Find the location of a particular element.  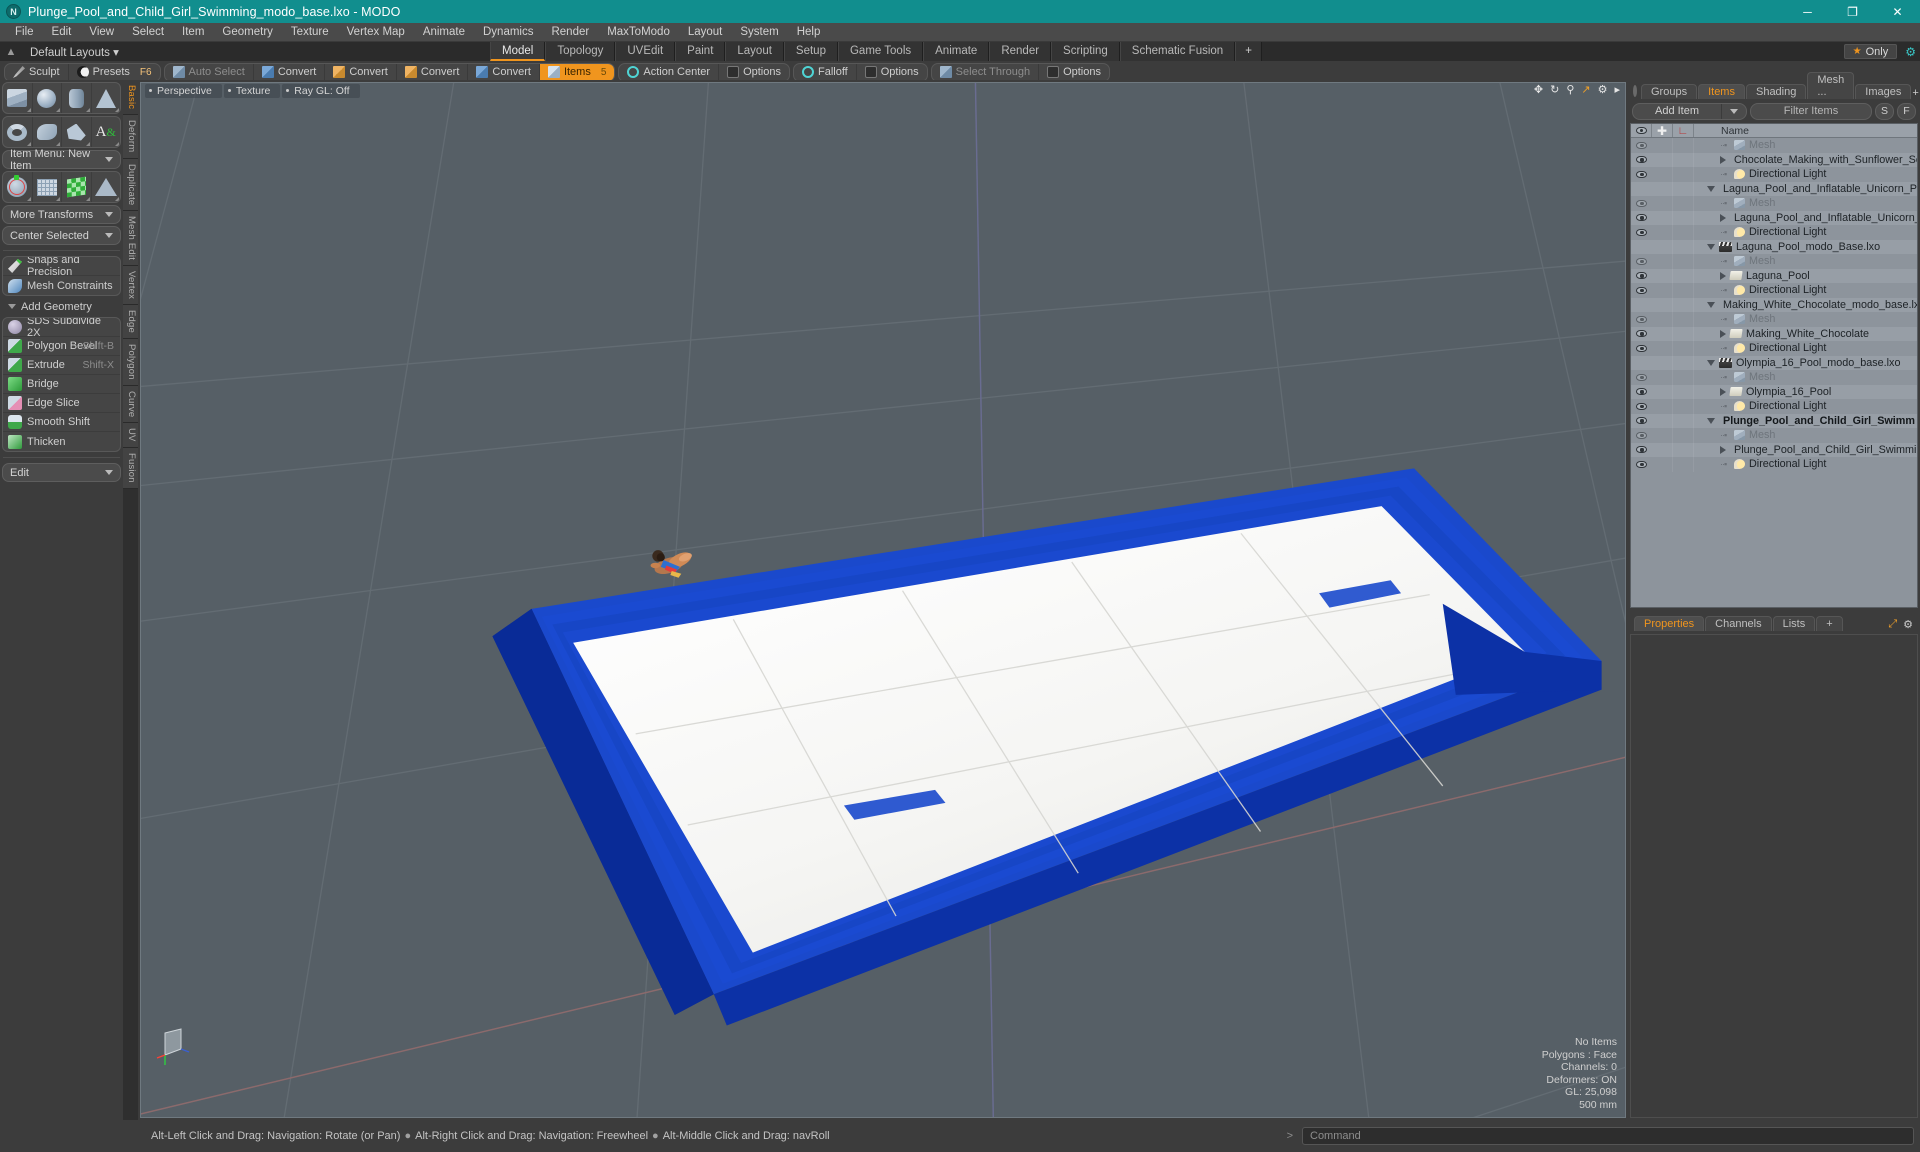

item-name-cell: ··▪ Directional Light is located at coordinates (1805, 174).